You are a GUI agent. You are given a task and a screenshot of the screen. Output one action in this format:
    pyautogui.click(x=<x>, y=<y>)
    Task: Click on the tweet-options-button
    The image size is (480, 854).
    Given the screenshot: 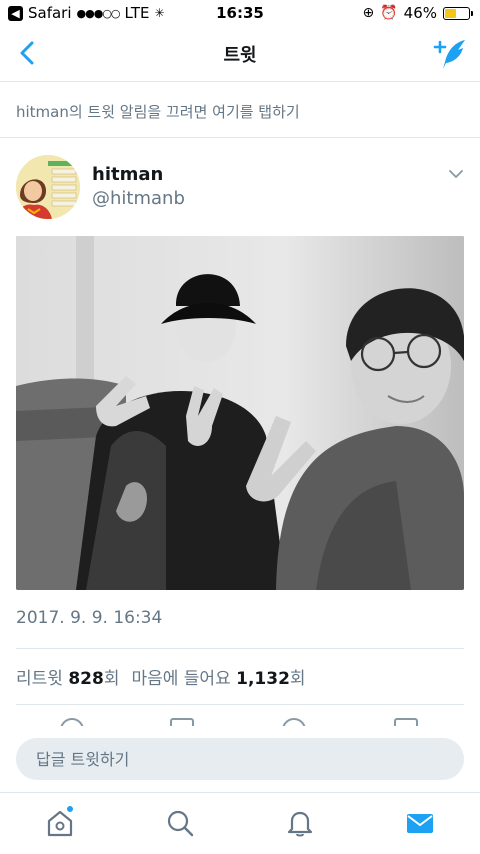 What is the action you would take?
    pyautogui.click(x=456, y=174)
    